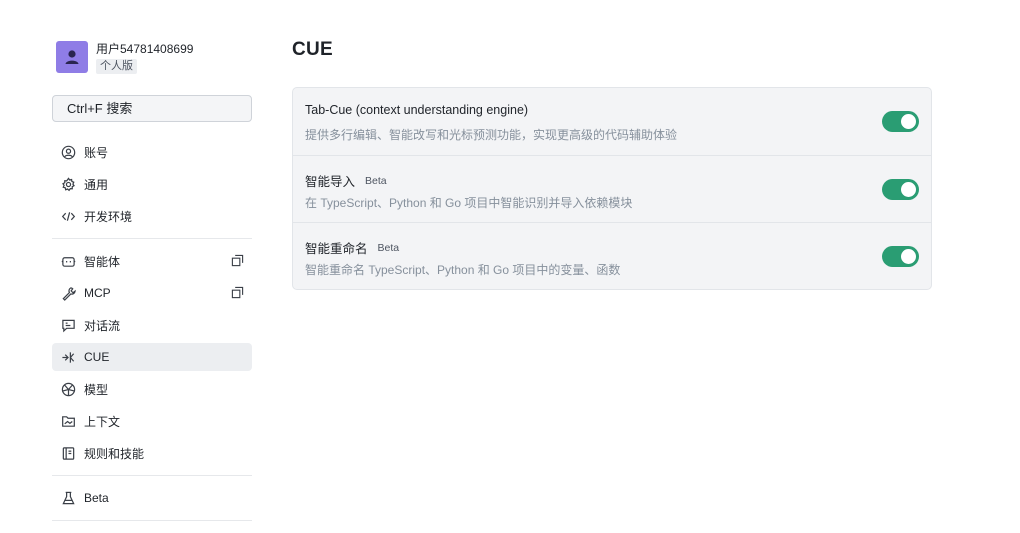 This screenshot has width=1020, height=533. I want to click on sidebar-item-label: 智能体, so click(102, 261).